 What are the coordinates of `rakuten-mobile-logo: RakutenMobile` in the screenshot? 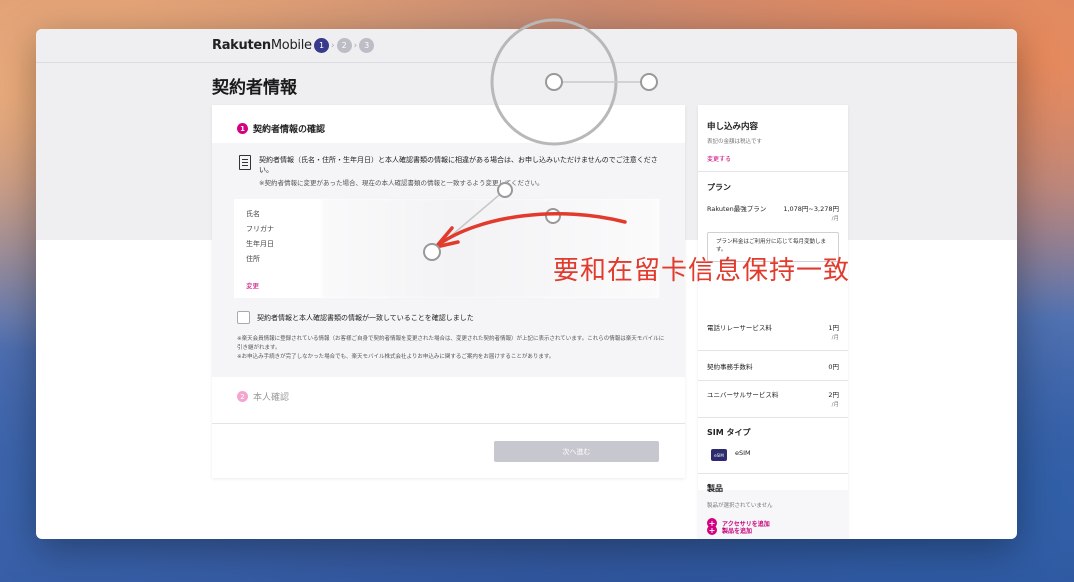 It's located at (262, 45).